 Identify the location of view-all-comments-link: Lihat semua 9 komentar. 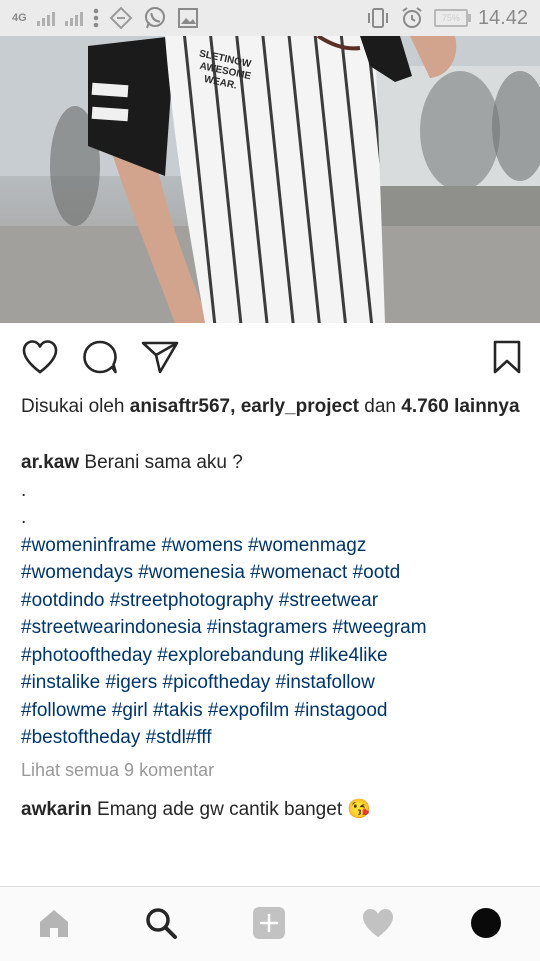
(117, 770).